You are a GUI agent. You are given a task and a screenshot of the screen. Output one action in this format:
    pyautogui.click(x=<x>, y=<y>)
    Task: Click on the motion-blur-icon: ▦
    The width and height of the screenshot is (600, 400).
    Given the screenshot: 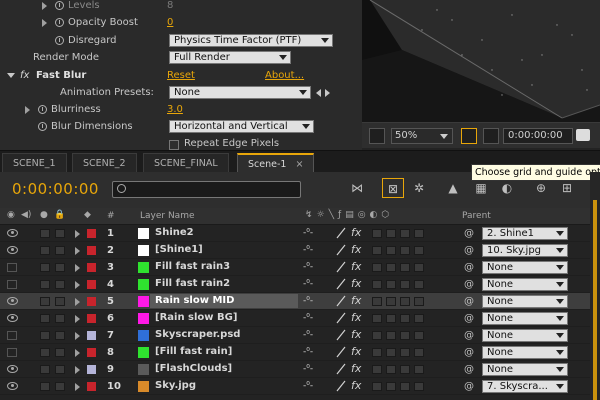 What is the action you would take?
    pyautogui.click(x=481, y=188)
    